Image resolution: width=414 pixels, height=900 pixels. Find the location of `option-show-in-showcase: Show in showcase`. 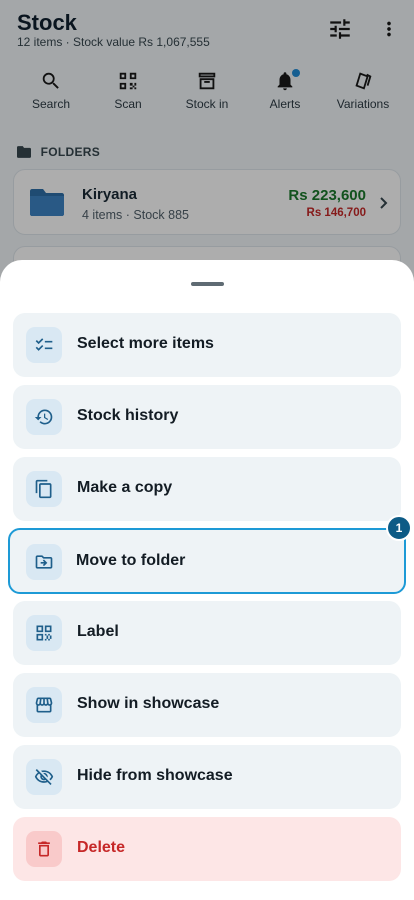

option-show-in-showcase: Show in showcase is located at coordinates (207, 705).